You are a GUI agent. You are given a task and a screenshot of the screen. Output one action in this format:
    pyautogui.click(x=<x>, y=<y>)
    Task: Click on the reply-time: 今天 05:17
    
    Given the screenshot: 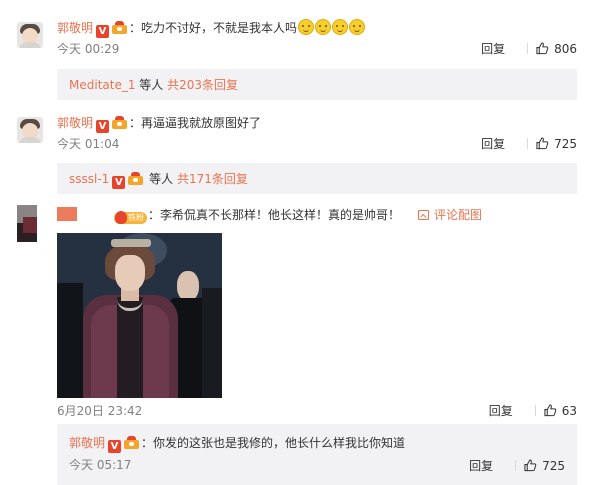 What is the action you would take?
    pyautogui.click(x=100, y=465)
    